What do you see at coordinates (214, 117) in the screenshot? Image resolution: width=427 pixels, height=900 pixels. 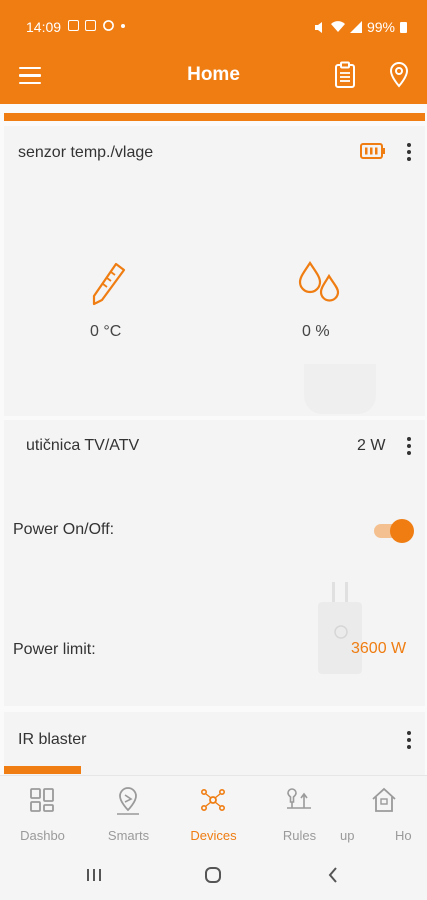 I see `loading-bar` at bounding box center [214, 117].